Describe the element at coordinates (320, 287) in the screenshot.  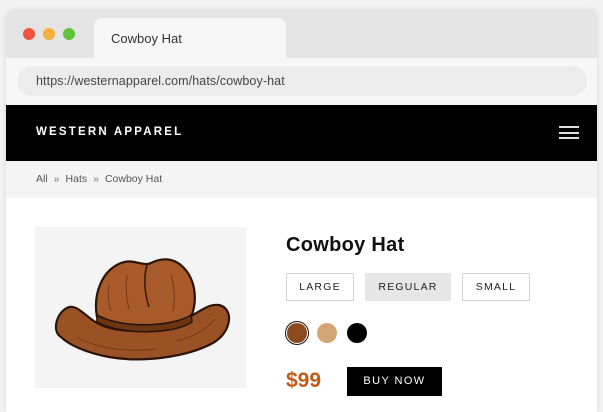
I see `size-large-button: LARGE` at that location.